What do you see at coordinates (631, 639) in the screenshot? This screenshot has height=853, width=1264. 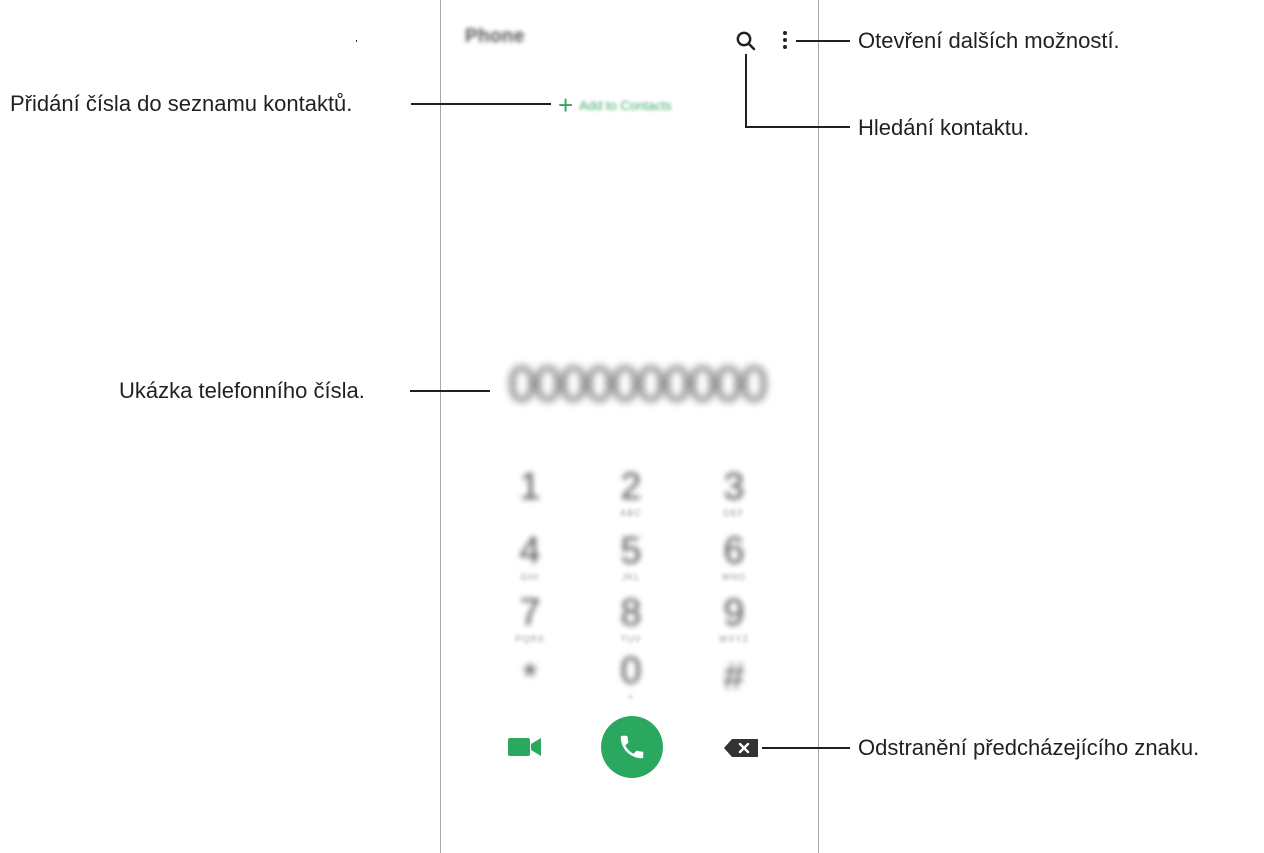 I see `dial-key-letters: TUV` at bounding box center [631, 639].